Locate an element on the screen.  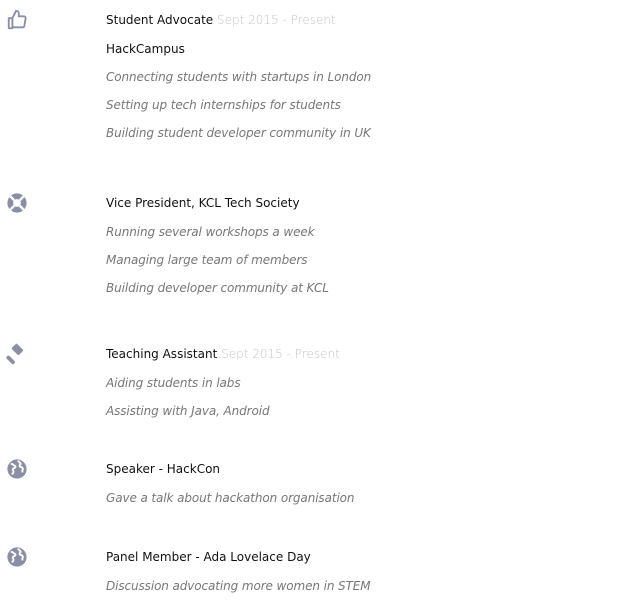
entry-title: Panel Member - Ada Lovelace Day is located at coordinates (208, 557).